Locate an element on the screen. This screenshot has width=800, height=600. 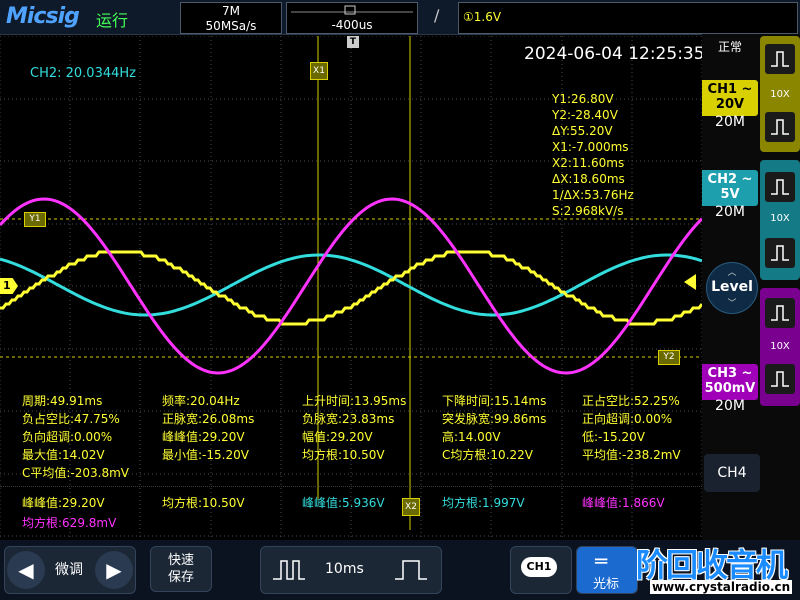
cursor-y2-tag: Y2 is located at coordinates (669, 357).